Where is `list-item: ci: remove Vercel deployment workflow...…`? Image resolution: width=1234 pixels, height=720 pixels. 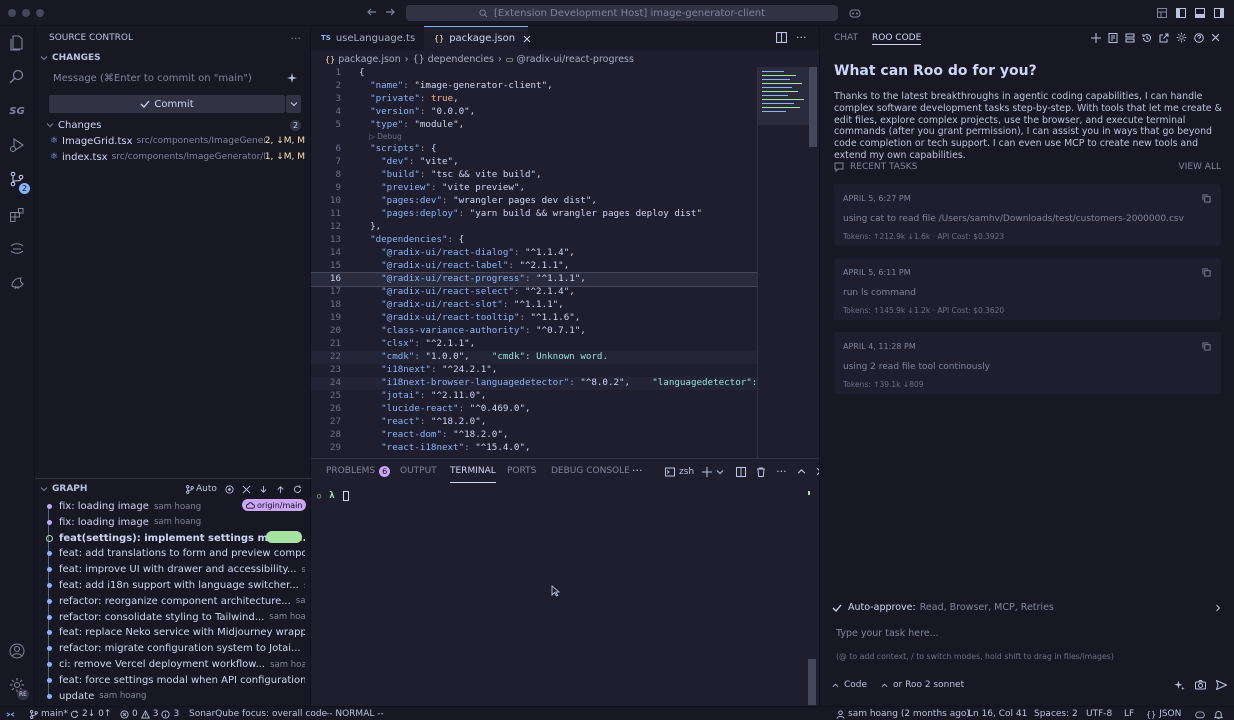 list-item: ci: remove Vercel deployment workflow...… is located at coordinates (170, 664).